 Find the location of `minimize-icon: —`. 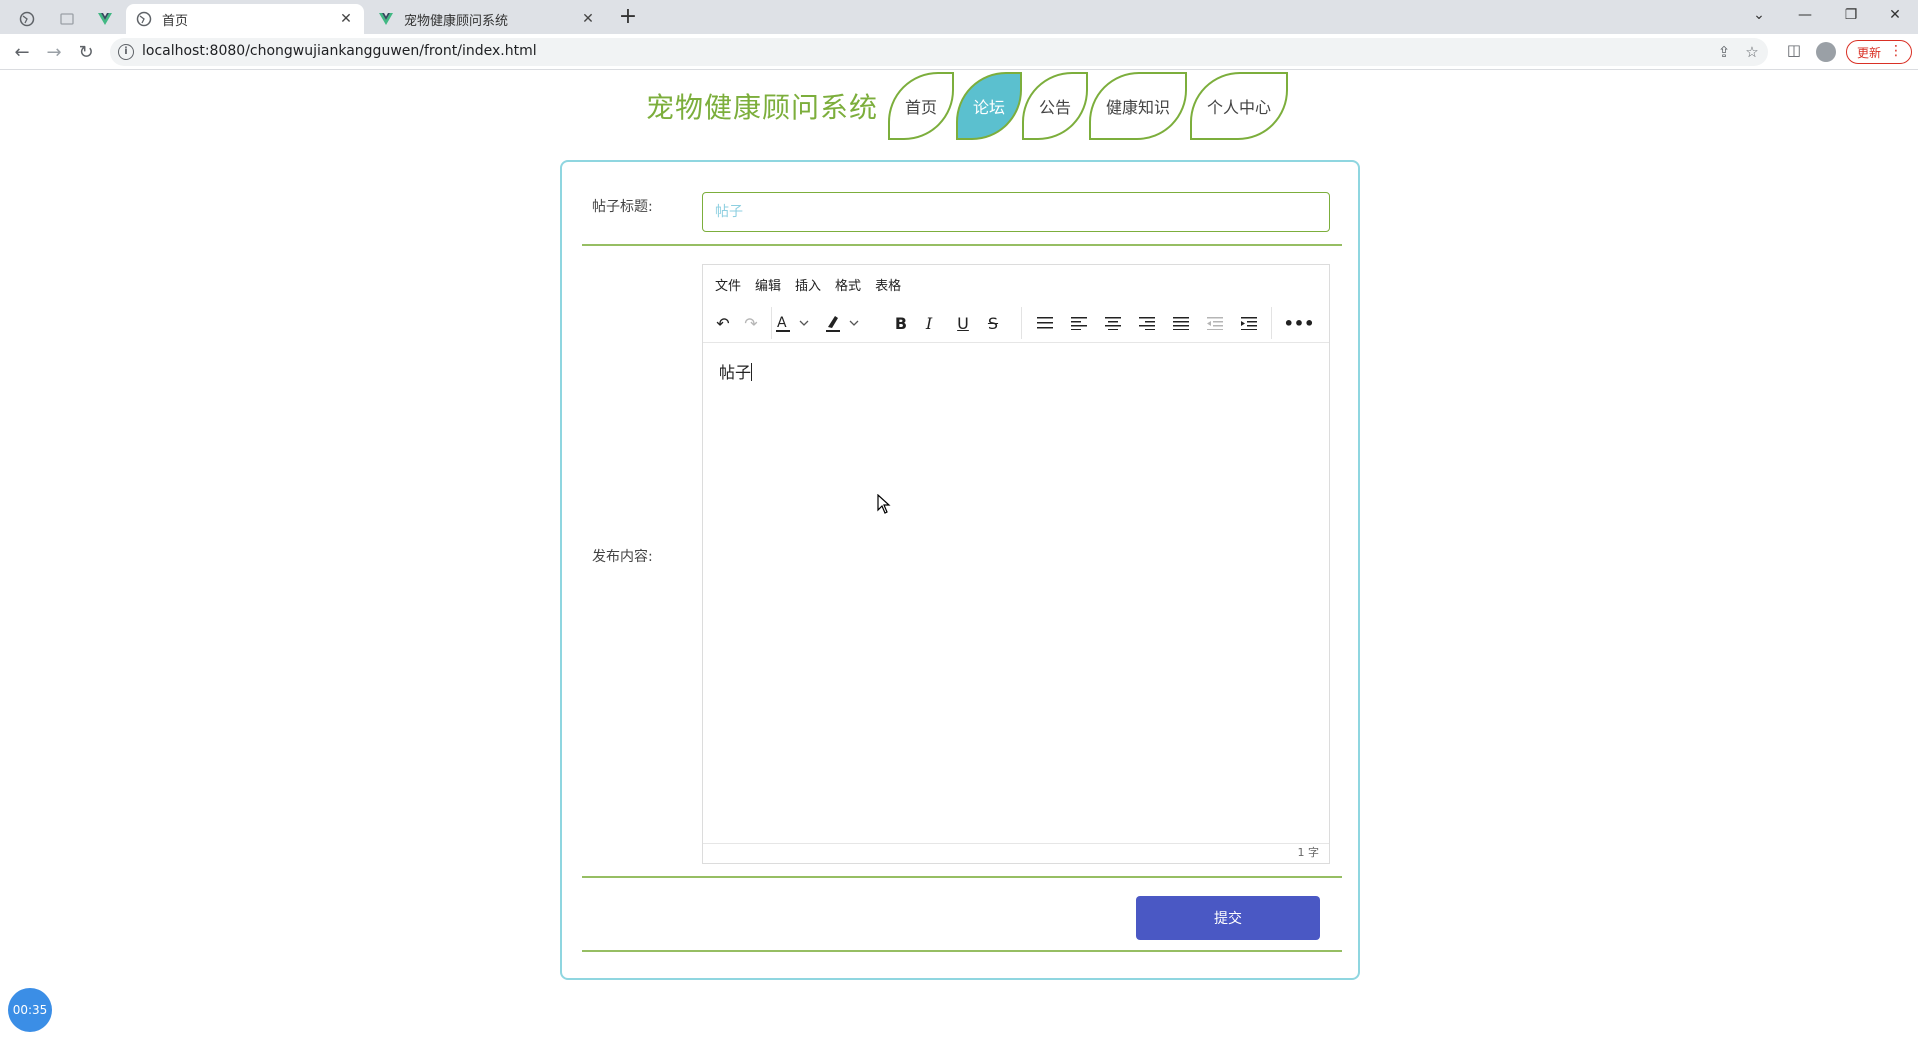

minimize-icon: — is located at coordinates (1805, 15).